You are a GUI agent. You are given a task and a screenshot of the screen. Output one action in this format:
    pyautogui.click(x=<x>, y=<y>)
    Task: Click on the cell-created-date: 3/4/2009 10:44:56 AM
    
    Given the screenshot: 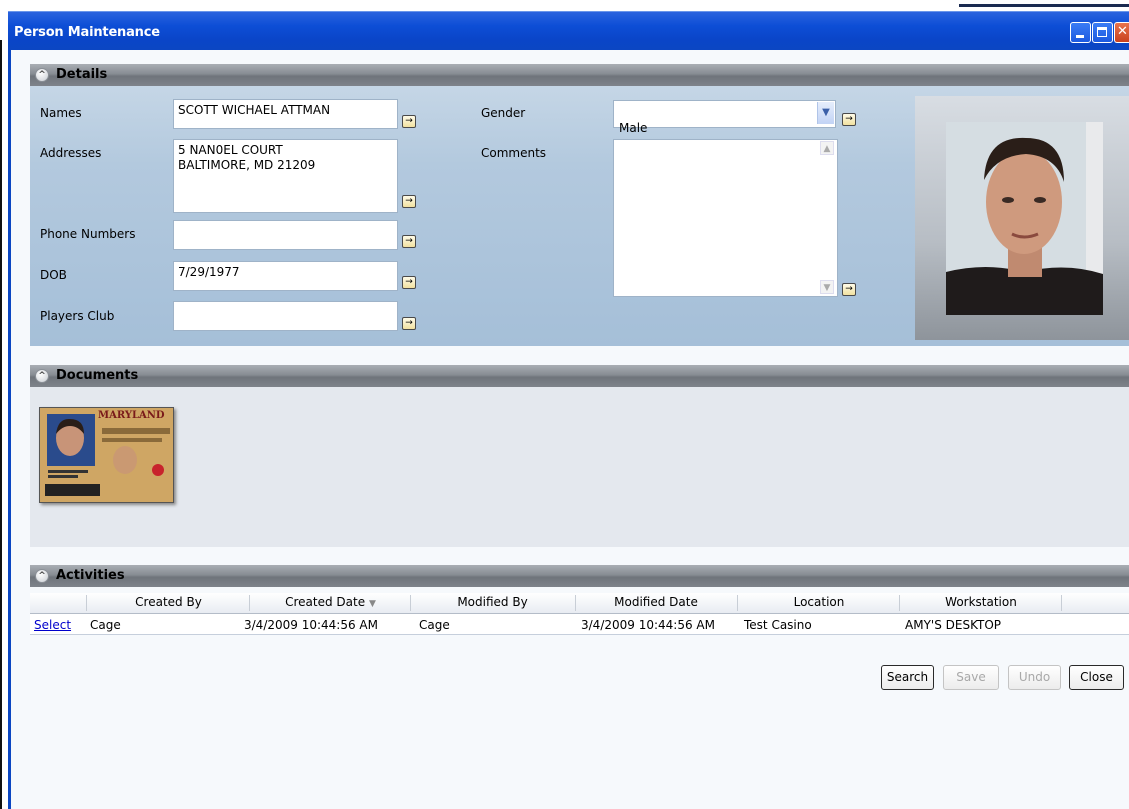 What is the action you would take?
    pyautogui.click(x=311, y=625)
    